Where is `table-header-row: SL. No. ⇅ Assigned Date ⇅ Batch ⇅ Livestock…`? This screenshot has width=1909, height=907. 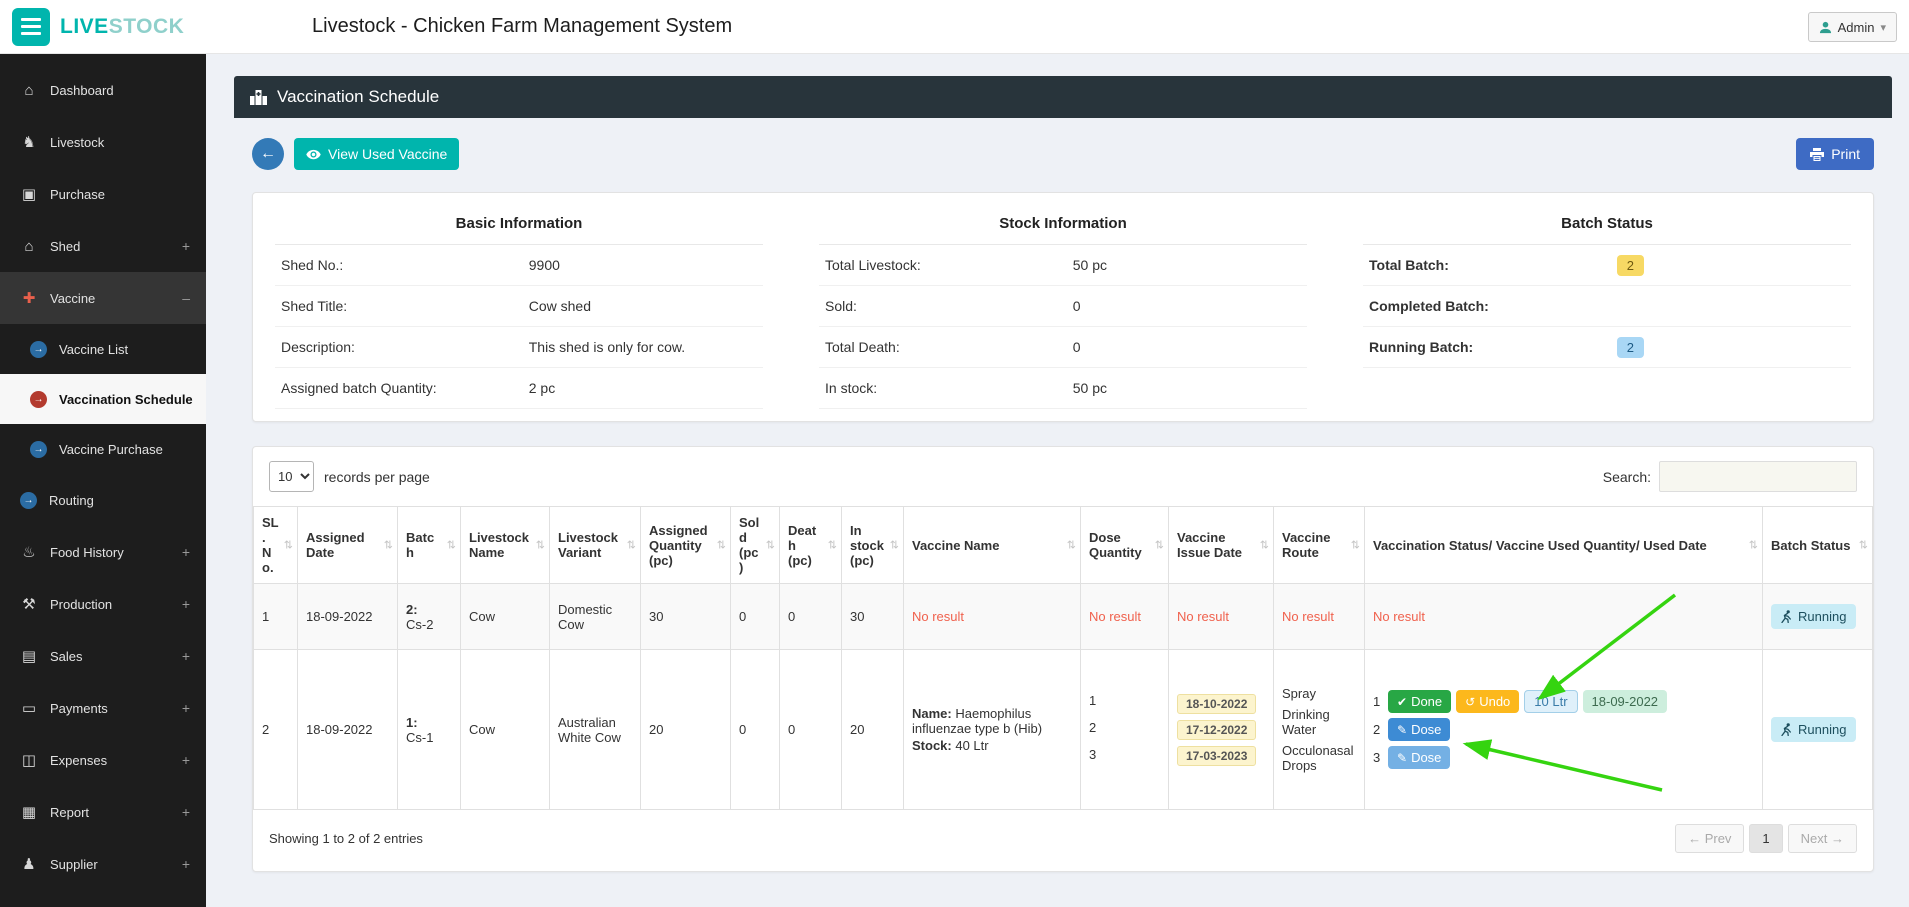 table-header-row: SL. No. ⇅ Assigned Date ⇅ Batch ⇅ Livestock… is located at coordinates (1063, 545).